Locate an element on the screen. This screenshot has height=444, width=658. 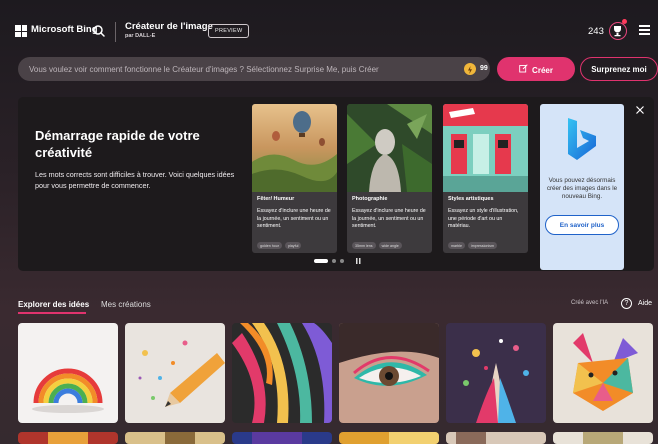
boost-icon is located at coordinates (470, 69).